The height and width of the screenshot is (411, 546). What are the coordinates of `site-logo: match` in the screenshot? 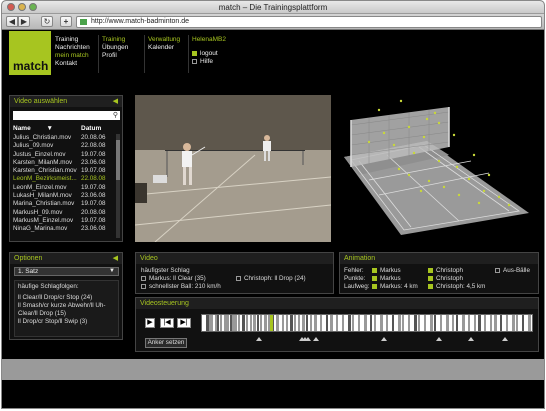 It's located at (30, 53).